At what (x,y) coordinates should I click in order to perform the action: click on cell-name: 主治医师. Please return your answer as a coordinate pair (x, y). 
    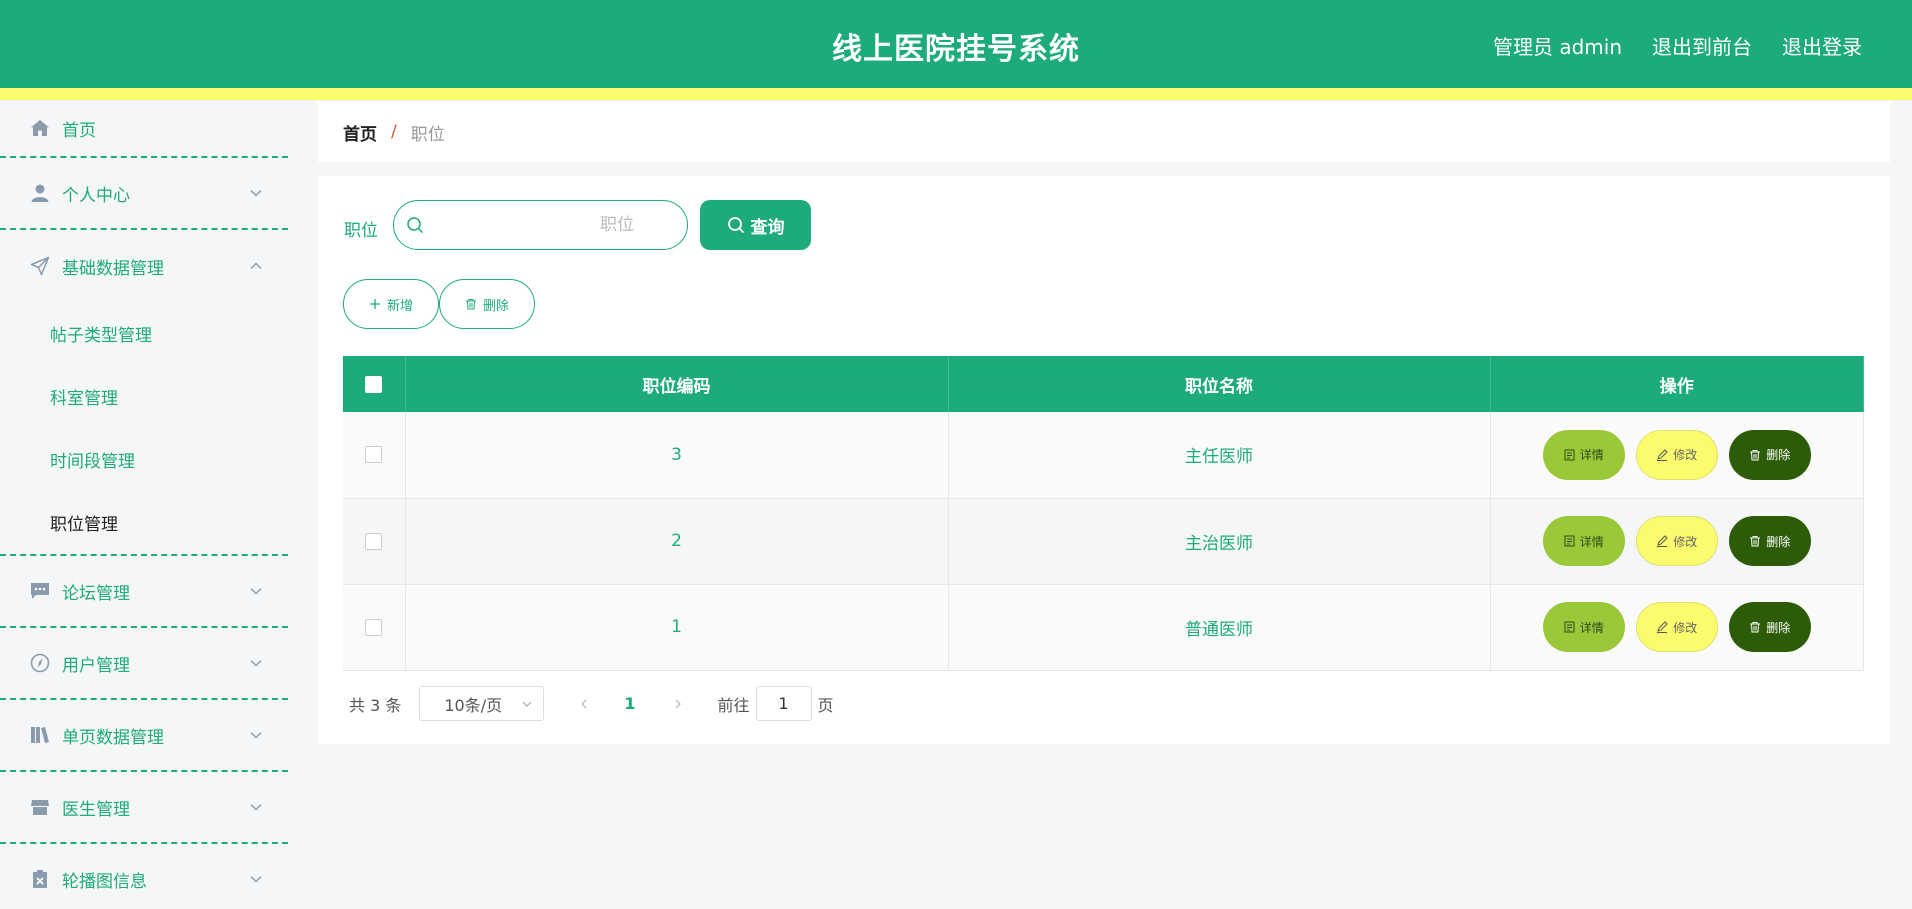
    Looking at the image, I should click on (1219, 541).